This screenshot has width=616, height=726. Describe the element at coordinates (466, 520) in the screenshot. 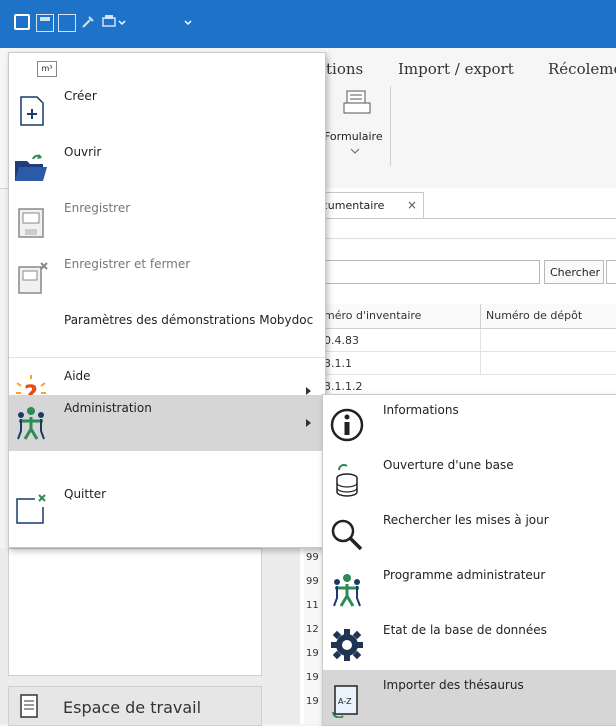

I see `submenu-item-label: Rechercher les mises à jour` at that location.